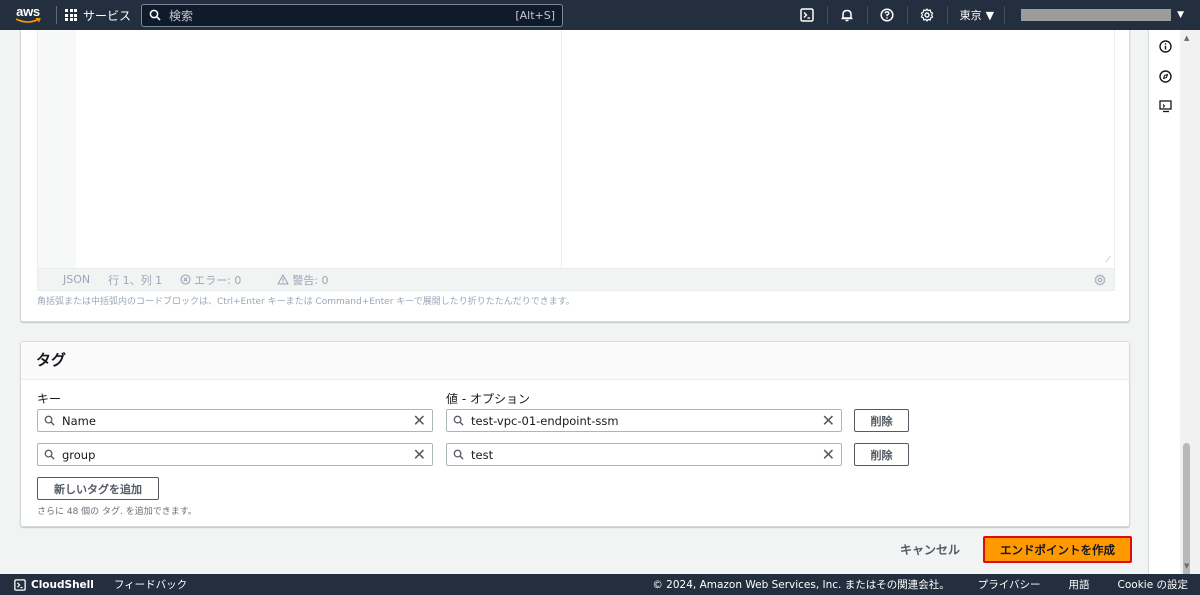  What do you see at coordinates (1009, 584) in the screenshot?
I see `privacy-link: プライバシー` at bounding box center [1009, 584].